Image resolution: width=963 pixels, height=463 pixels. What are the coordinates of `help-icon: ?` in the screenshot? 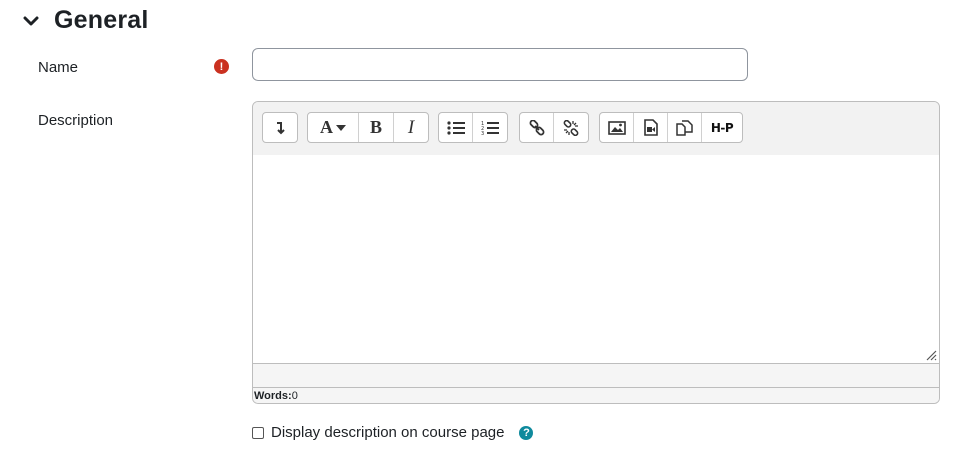 It's located at (526, 432).